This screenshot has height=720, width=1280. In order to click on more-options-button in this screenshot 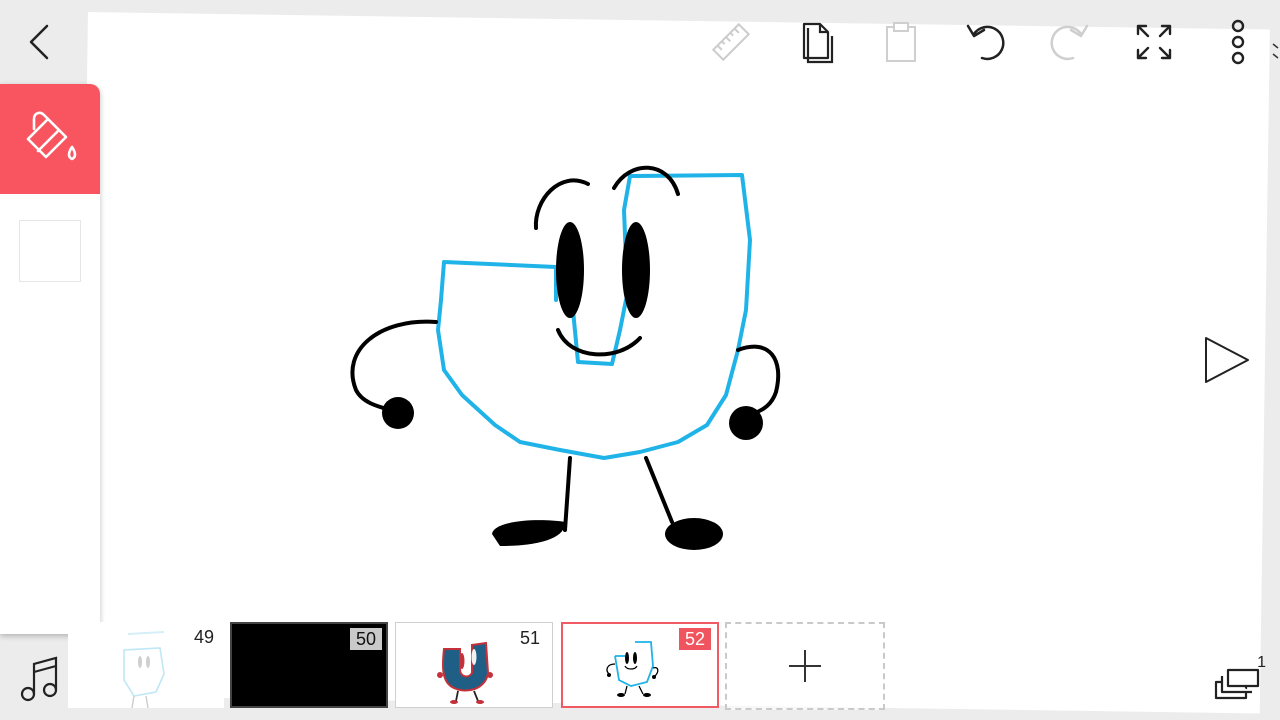, I will do `click(1238, 42)`.